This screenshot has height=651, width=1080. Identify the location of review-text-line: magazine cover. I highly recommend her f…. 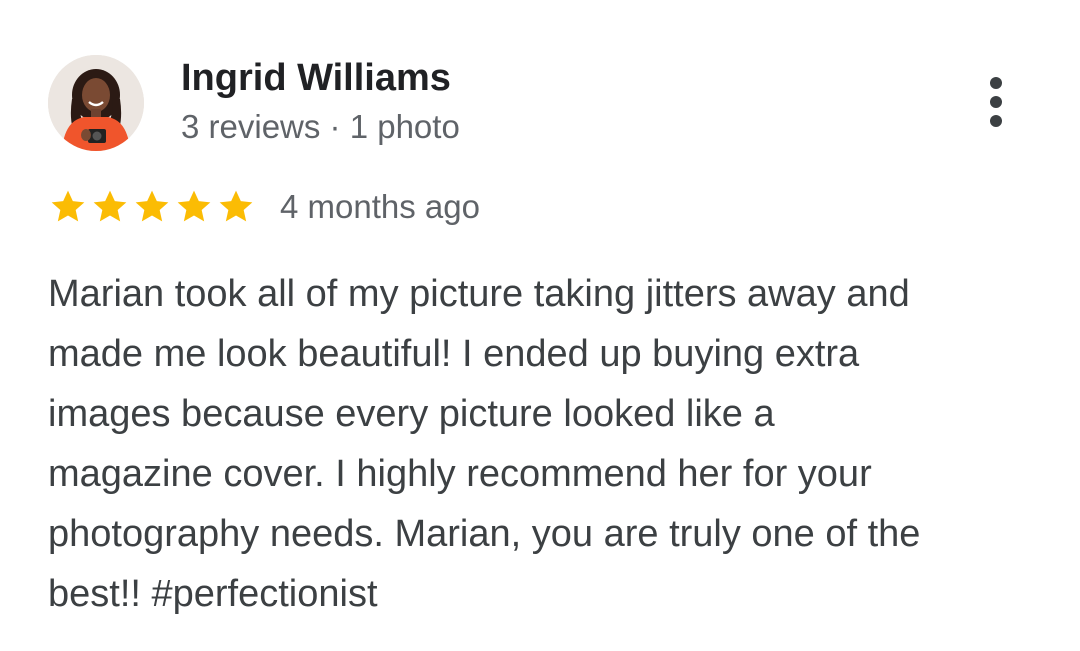
(460, 474).